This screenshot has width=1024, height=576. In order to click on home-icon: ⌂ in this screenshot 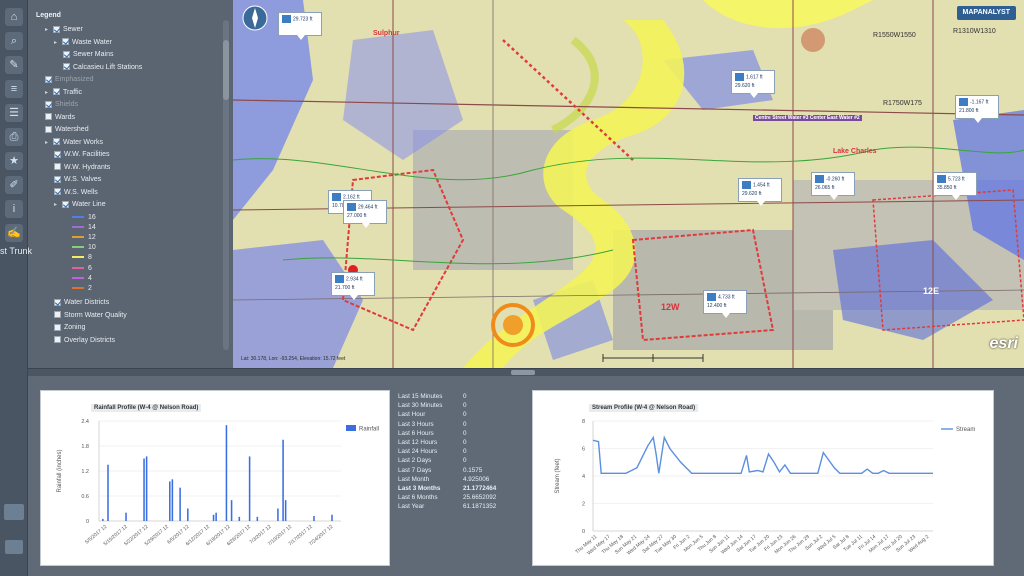, I will do `click(14, 17)`.